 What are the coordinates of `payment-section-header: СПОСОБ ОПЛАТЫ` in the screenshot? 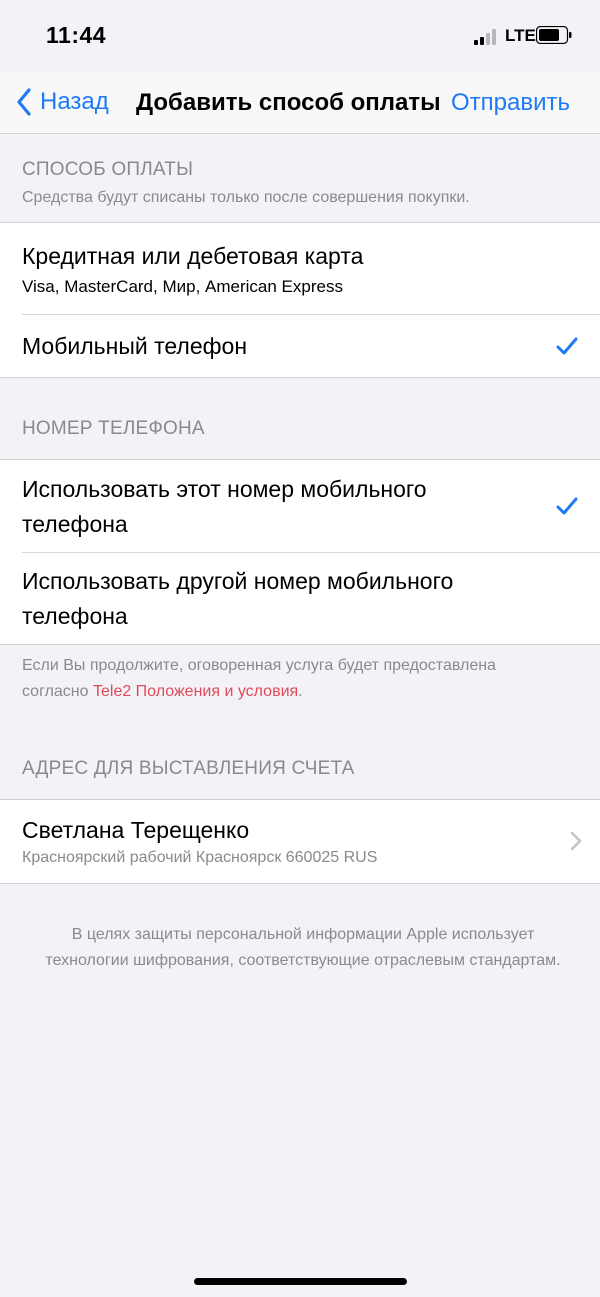 It's located at (108, 169).